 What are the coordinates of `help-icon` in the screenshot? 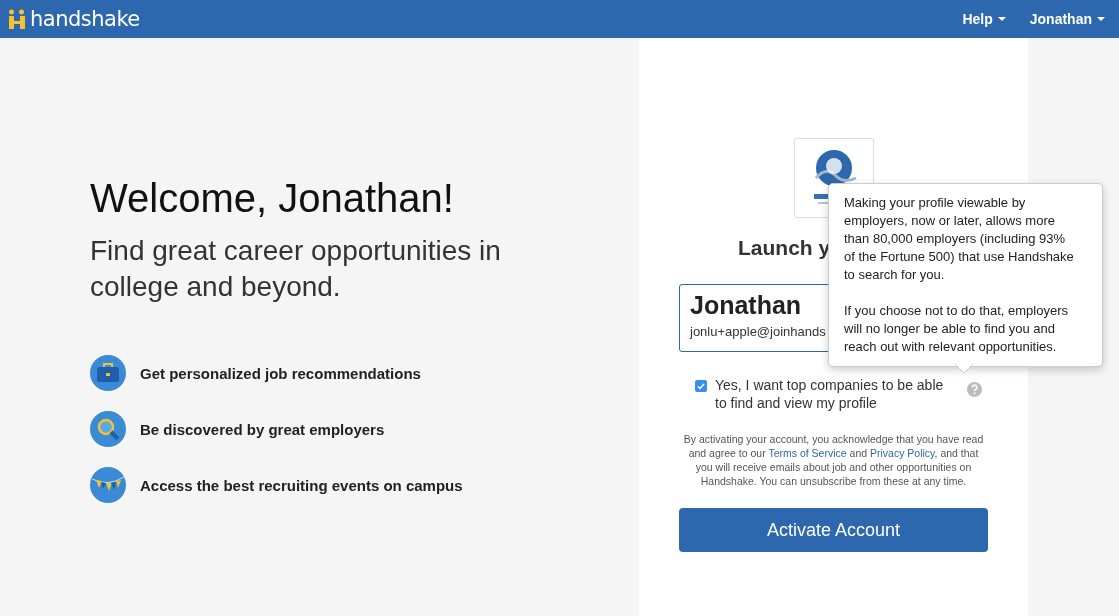 It's located at (974, 389).